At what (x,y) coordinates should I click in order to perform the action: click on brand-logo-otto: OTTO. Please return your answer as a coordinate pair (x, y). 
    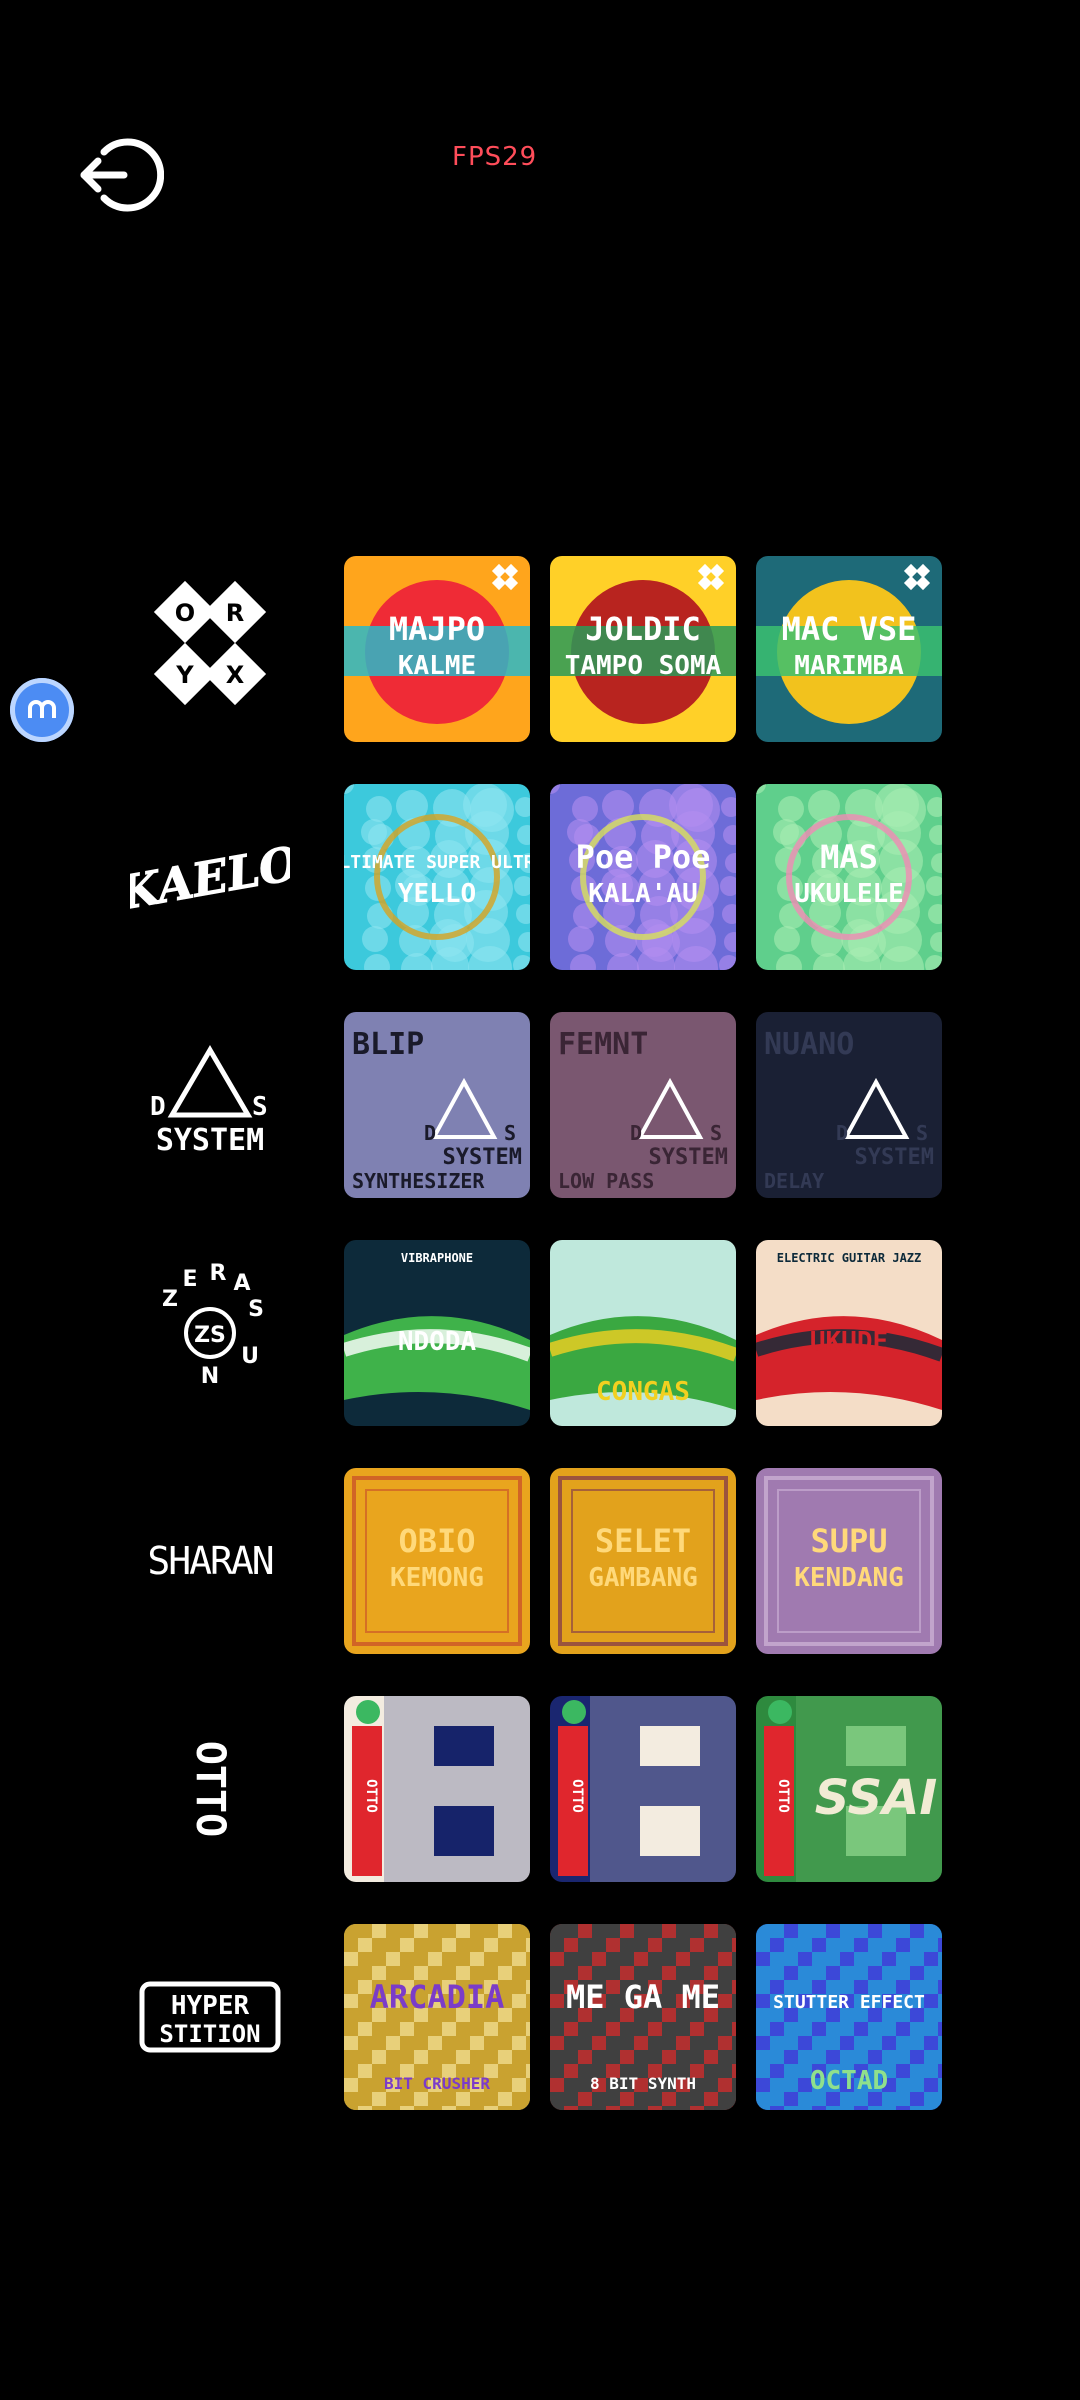
    Looking at the image, I should click on (210, 1789).